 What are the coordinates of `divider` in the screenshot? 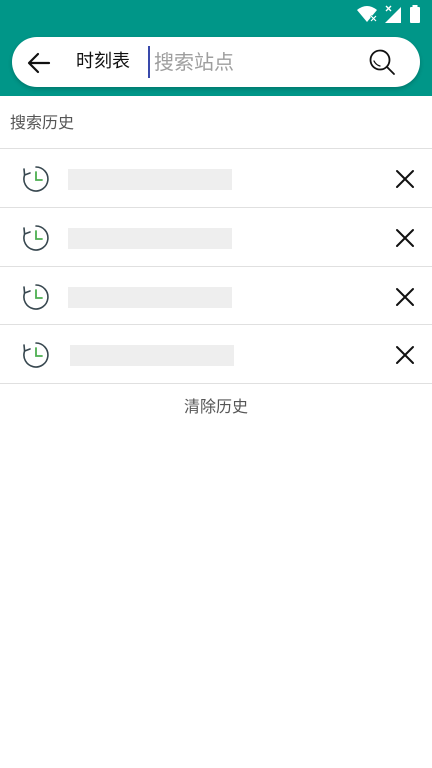 It's located at (216, 383).